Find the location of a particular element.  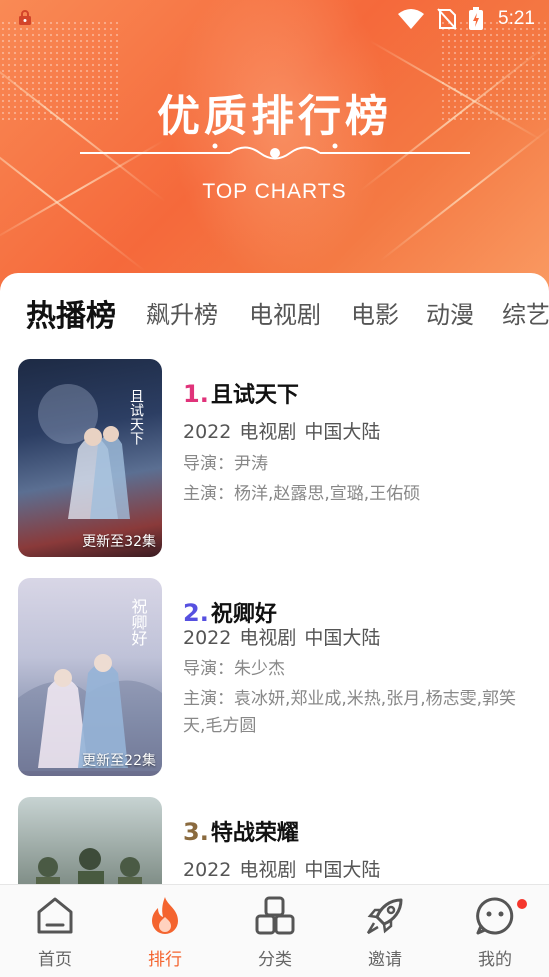

notification-dot is located at coordinates (522, 904).